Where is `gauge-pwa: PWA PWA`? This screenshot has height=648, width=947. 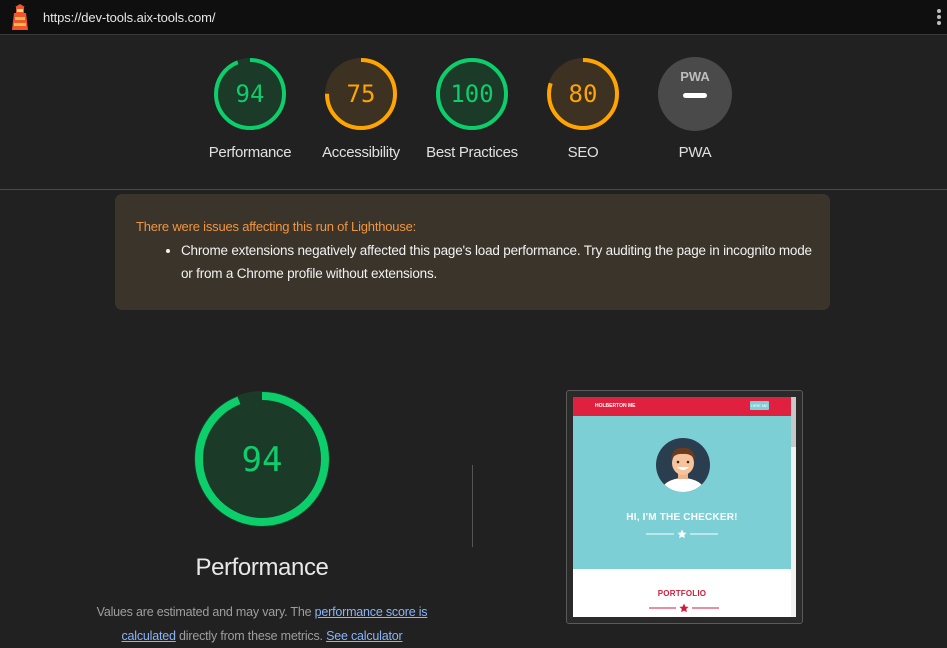
gauge-pwa: PWA PWA is located at coordinates (695, 108).